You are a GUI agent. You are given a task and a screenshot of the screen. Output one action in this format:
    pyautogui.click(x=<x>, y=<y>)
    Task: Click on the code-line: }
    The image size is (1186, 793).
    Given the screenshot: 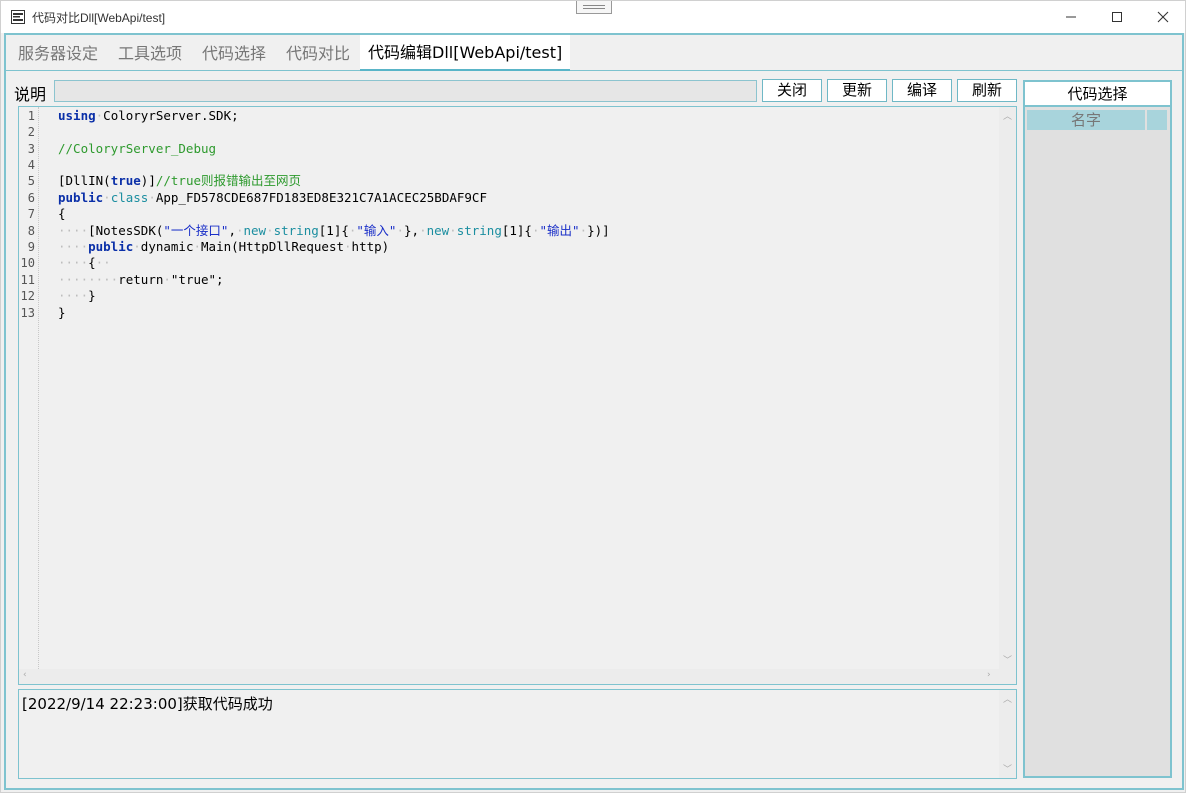 What is the action you would take?
    pyautogui.click(x=62, y=312)
    